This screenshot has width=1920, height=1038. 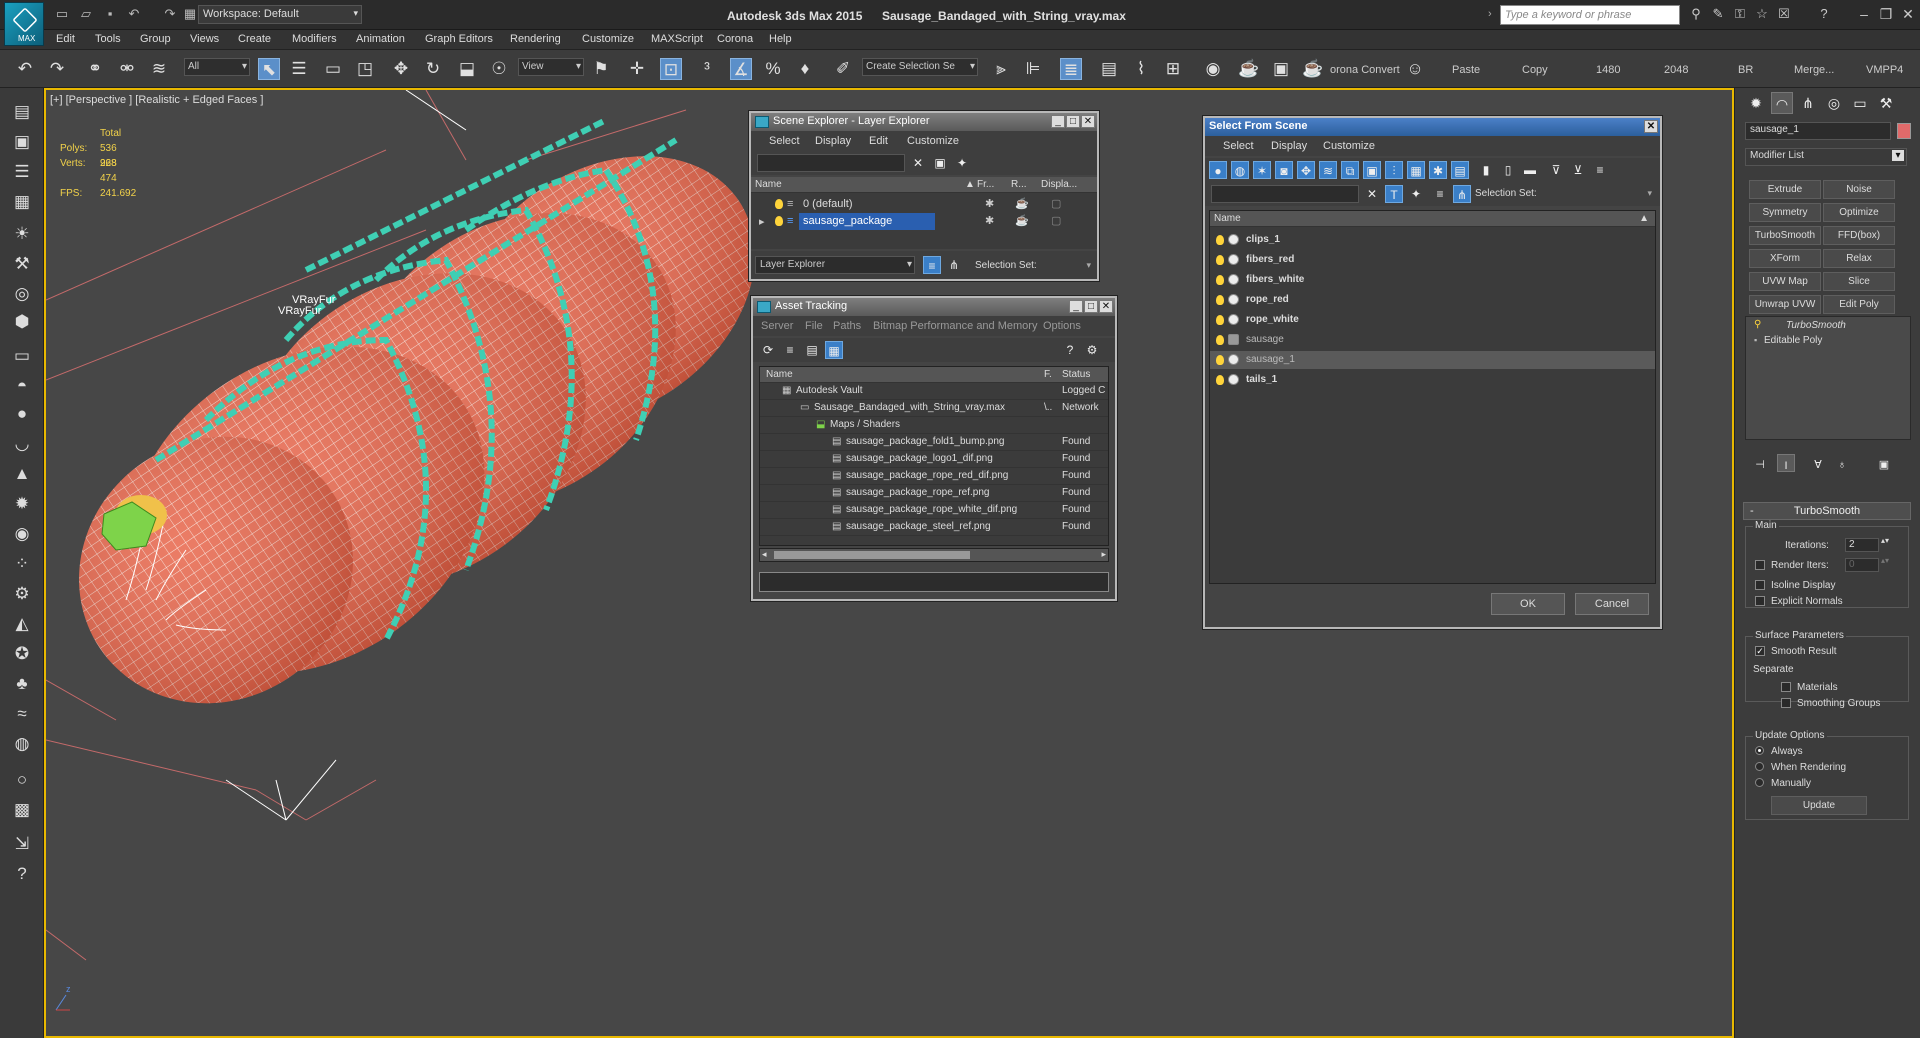 What do you see at coordinates (1088, 265) in the screenshot?
I see `chevron-down-icon: ▾` at bounding box center [1088, 265].